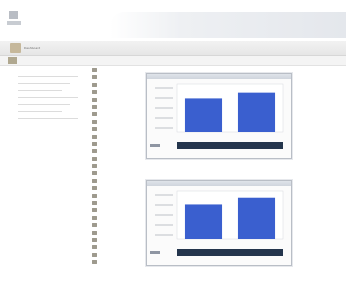  I want to click on logo-mark, so click(13, 15).